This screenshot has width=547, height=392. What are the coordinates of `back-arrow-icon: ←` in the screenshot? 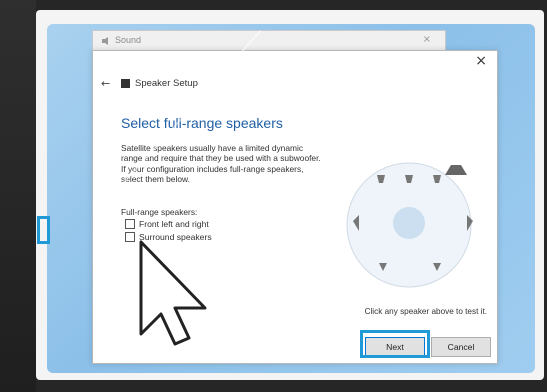 It's located at (105, 83).